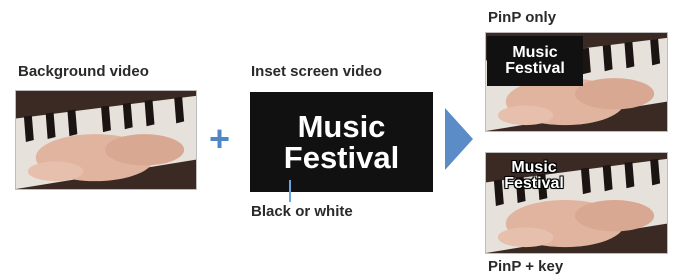  I want to click on inset-title-line1: Music, so click(341, 126).